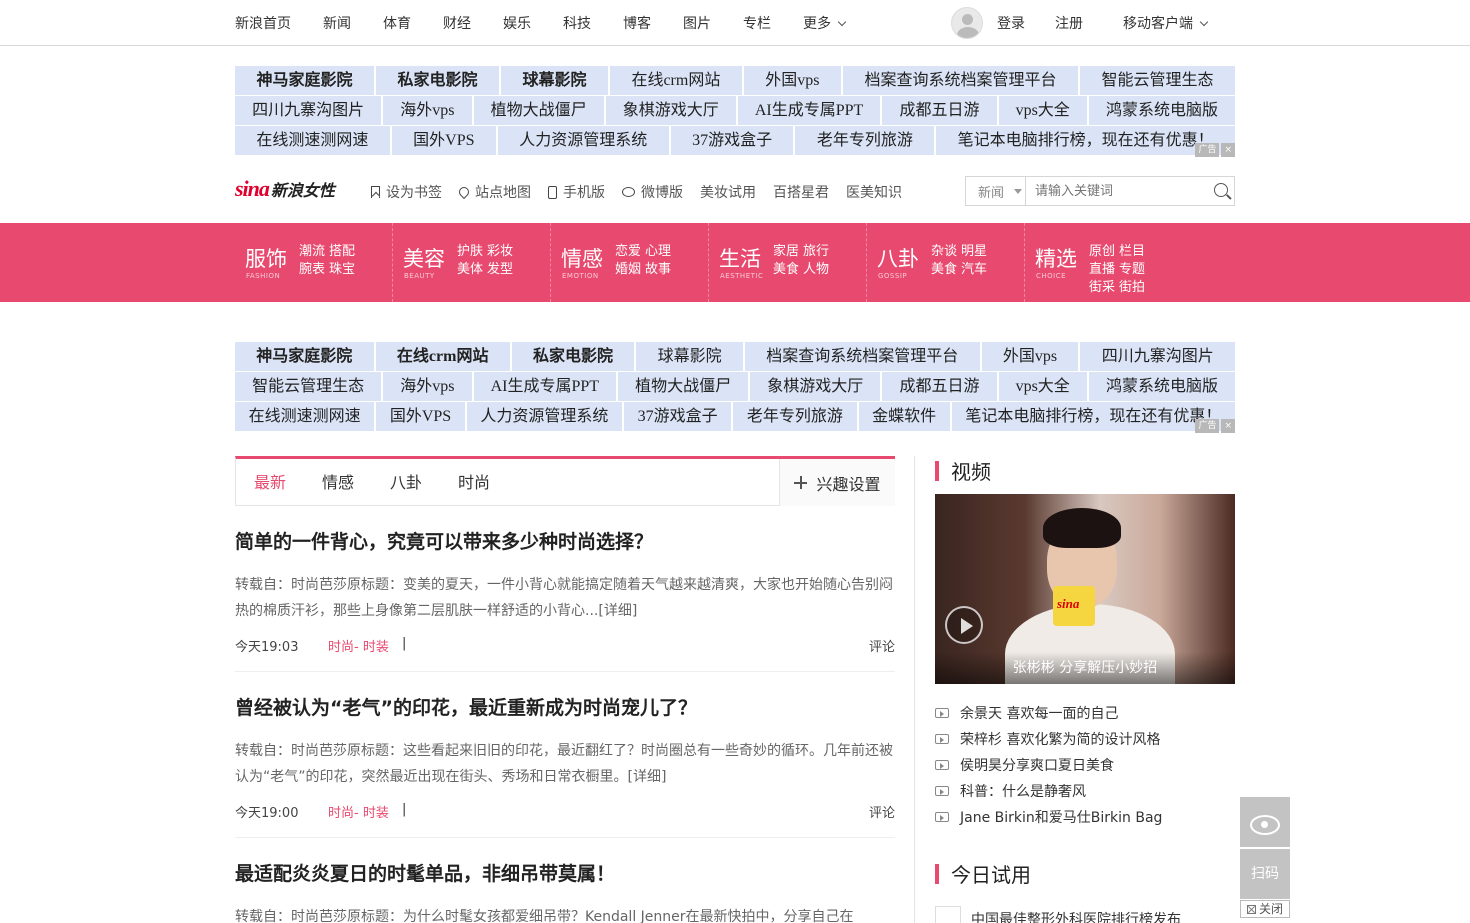 This screenshot has height=923, width=1470. I want to click on scan-qr-button: 扫码, so click(1265, 874).